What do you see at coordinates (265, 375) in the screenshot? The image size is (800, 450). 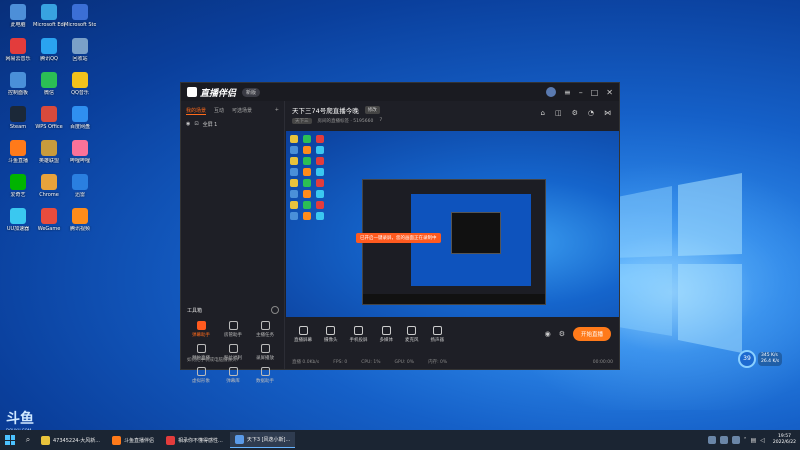 I see `toolbox-item: 数据助手` at bounding box center [265, 375].